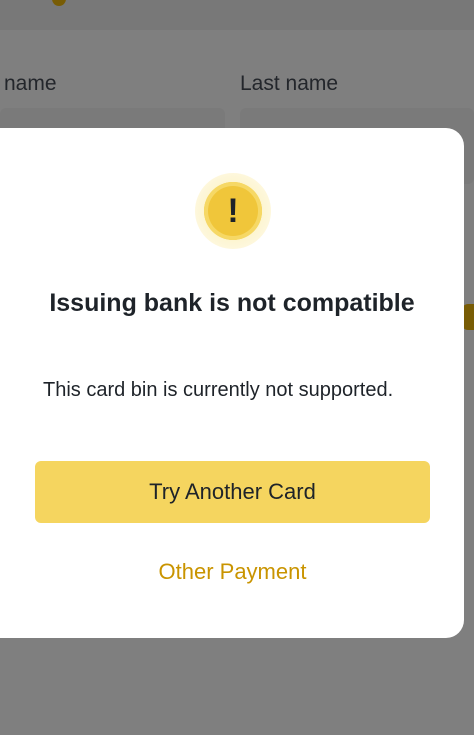  What do you see at coordinates (232, 572) in the screenshot?
I see `other-payment-button: Other Payment` at bounding box center [232, 572].